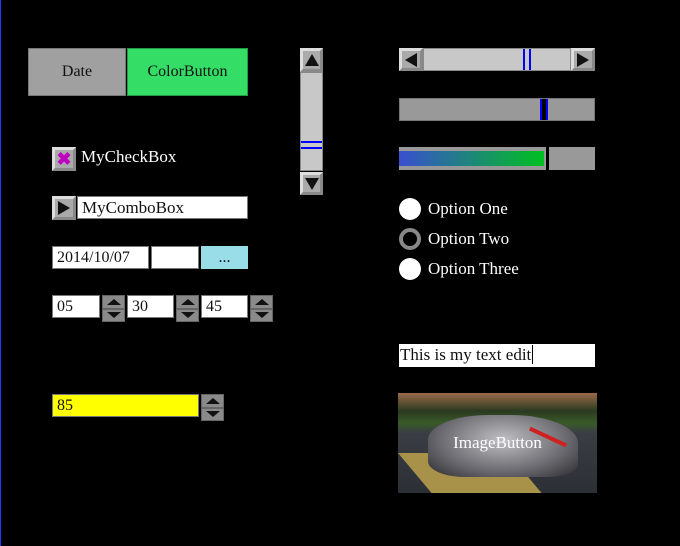  What do you see at coordinates (497, 109) in the screenshot?
I see `slider` at bounding box center [497, 109].